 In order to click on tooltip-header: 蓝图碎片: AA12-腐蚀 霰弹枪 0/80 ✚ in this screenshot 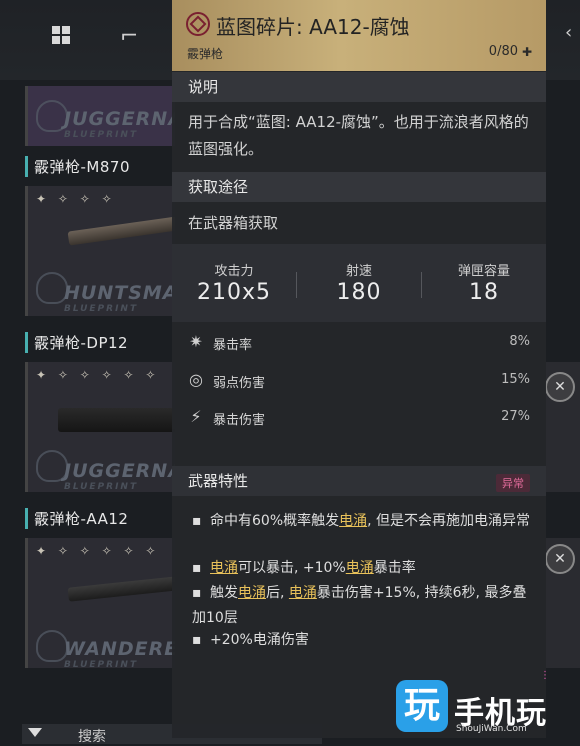, I will do `click(359, 35)`.